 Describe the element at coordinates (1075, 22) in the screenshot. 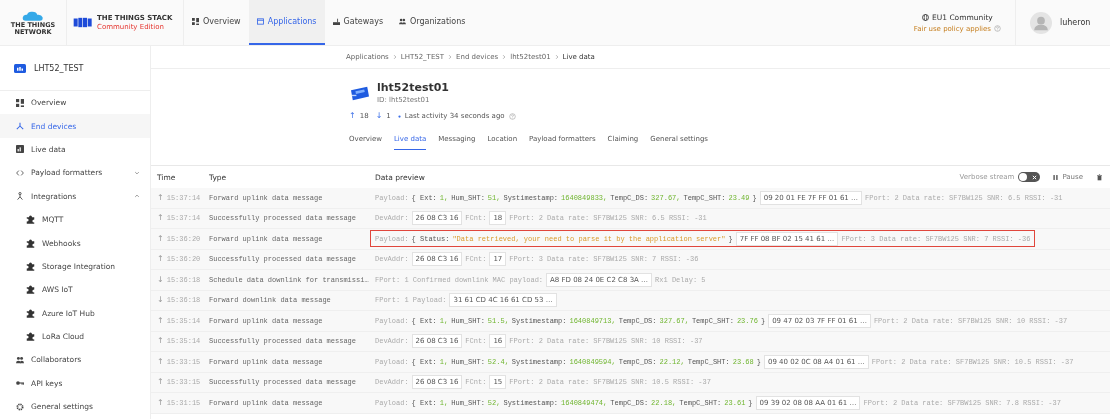

I see `user-name: luheron` at that location.